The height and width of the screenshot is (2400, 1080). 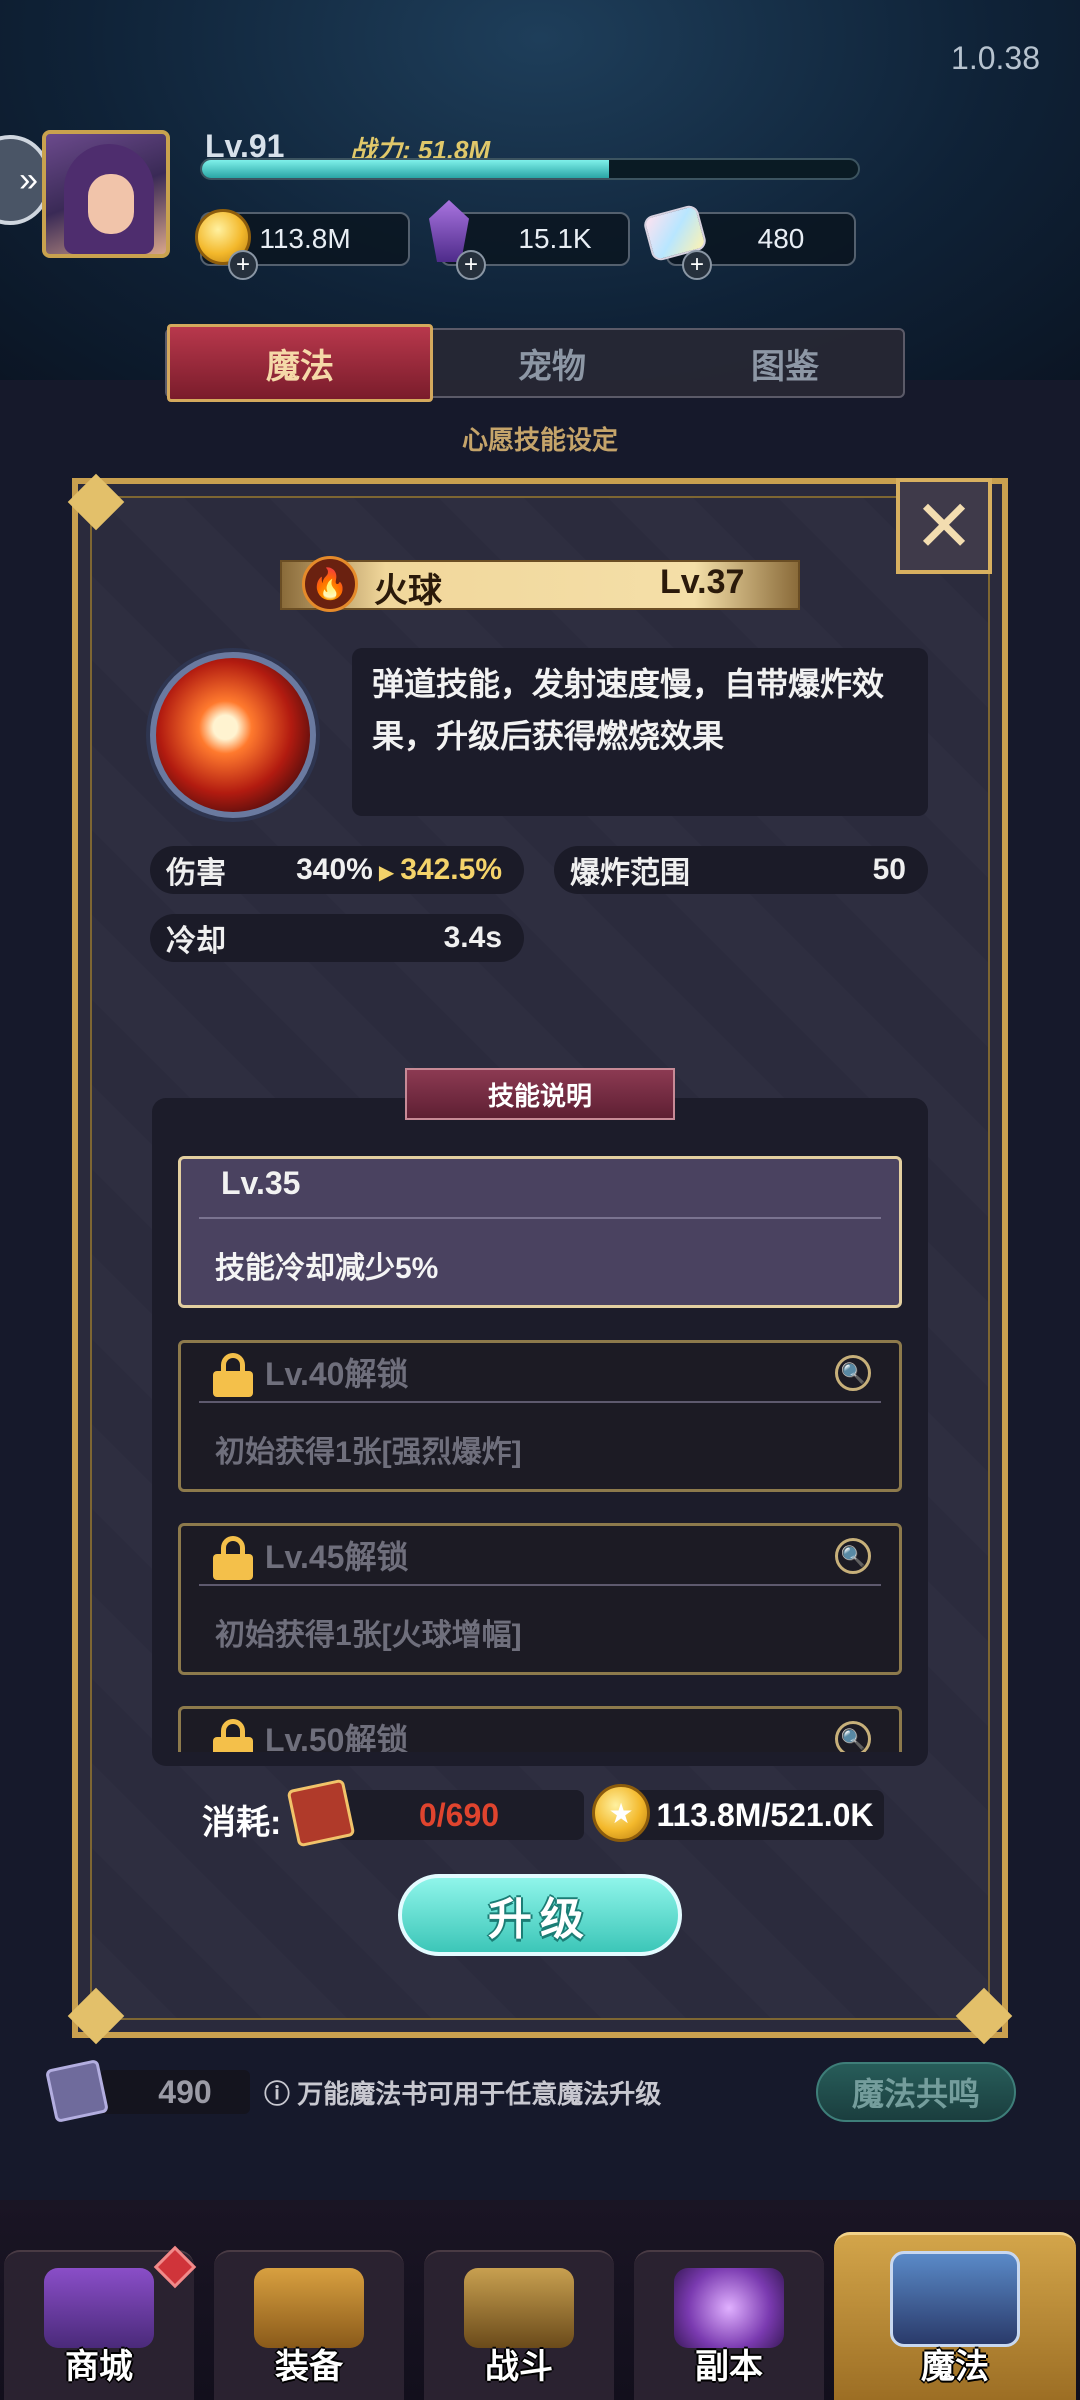 What do you see at coordinates (640, 732) in the screenshot?
I see `skill-description: 弹道技能，发射速度慢，自带爆炸效果，升级后获得燃烧效果` at bounding box center [640, 732].